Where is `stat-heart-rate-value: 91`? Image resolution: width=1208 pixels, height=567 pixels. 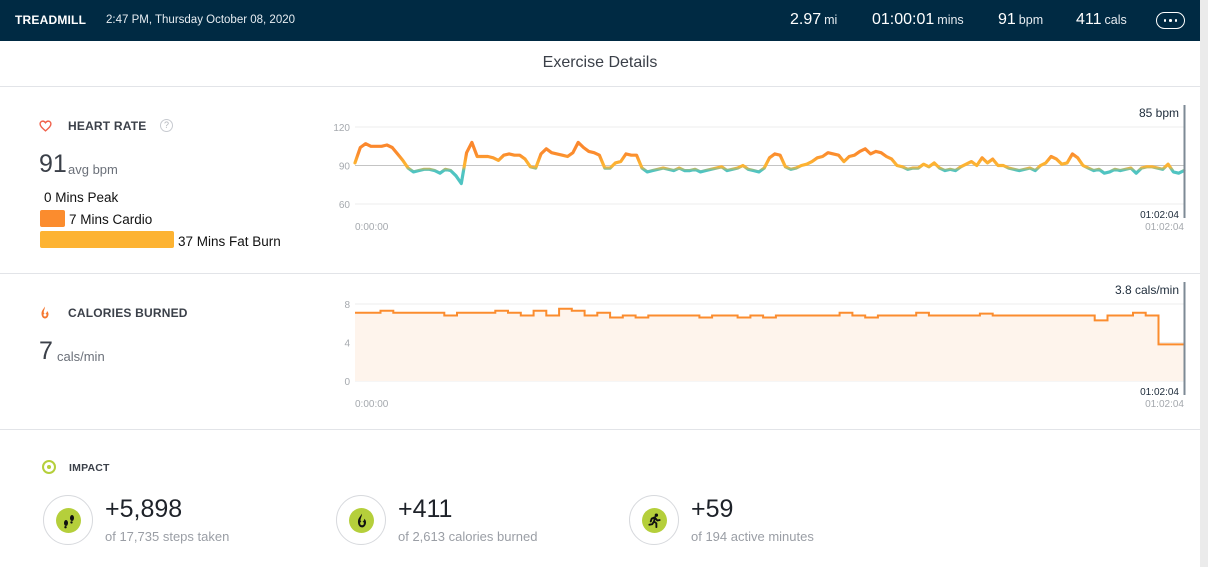 stat-heart-rate-value: 91 is located at coordinates (1007, 19).